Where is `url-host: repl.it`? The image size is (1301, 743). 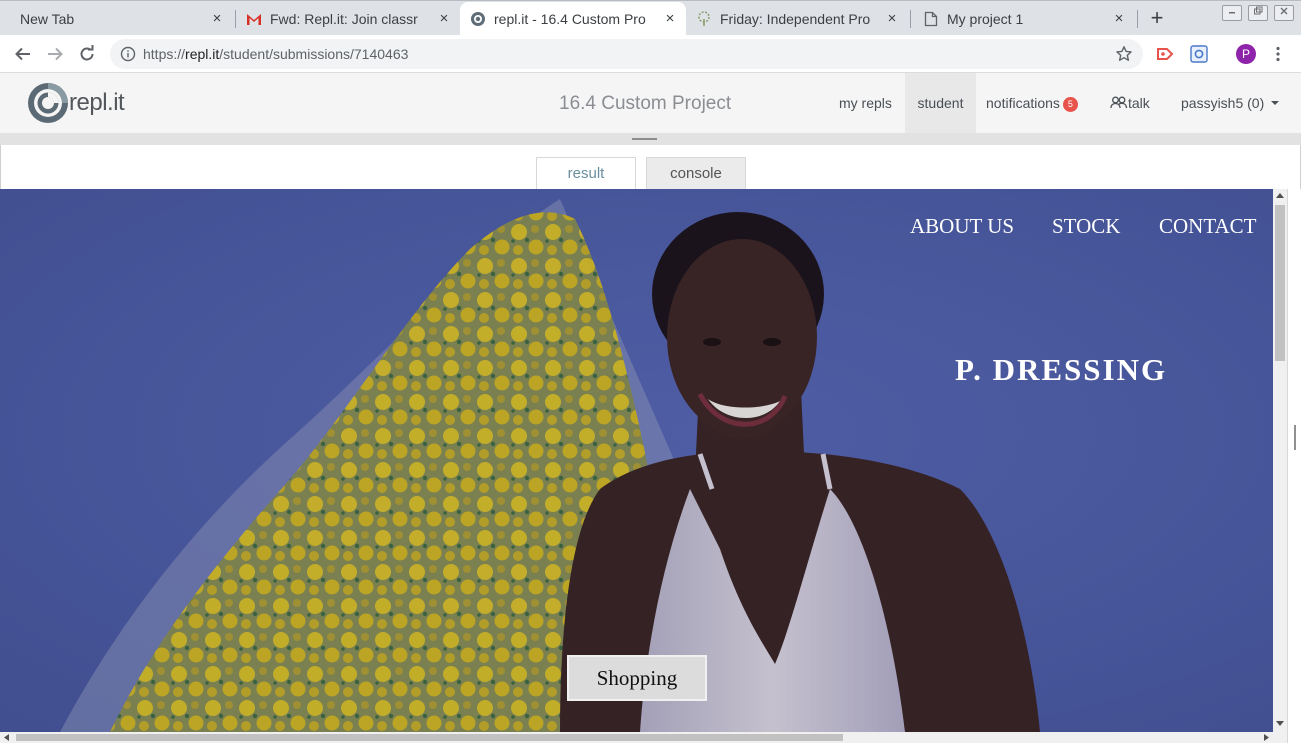 url-host: repl.it is located at coordinates (202, 54).